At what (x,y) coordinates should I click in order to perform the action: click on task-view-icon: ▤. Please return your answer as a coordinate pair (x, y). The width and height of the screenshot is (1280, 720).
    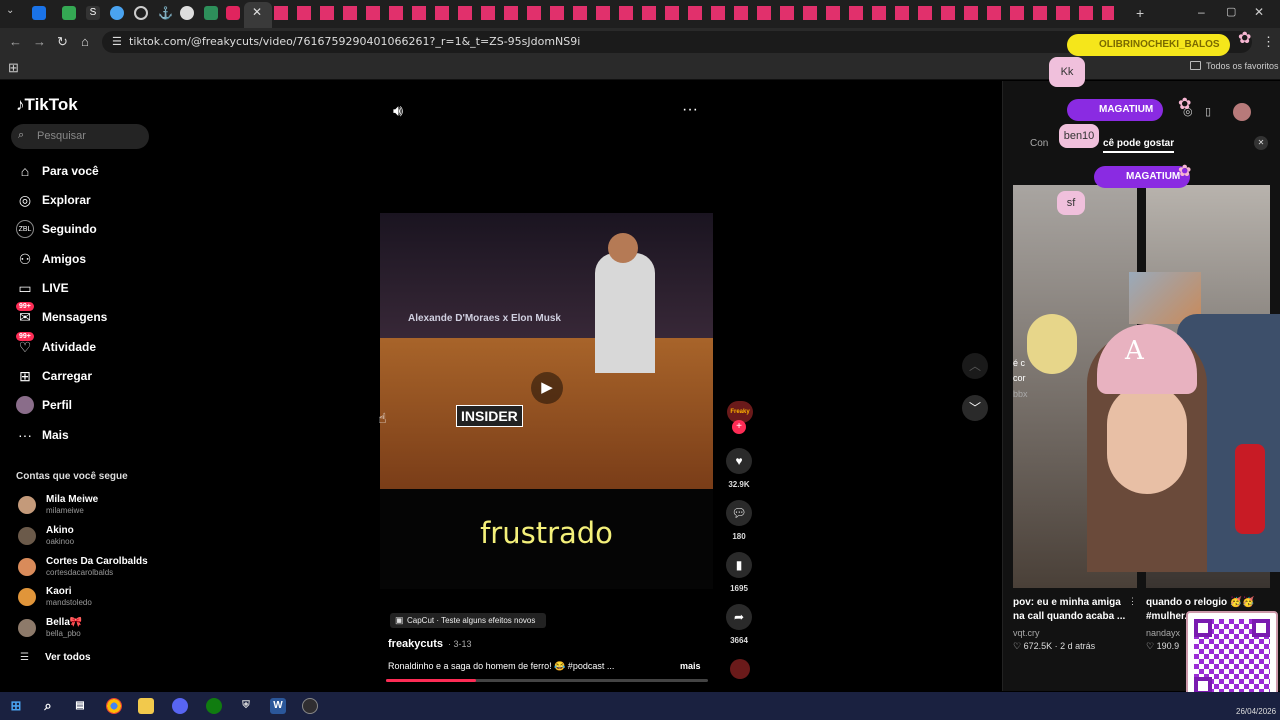
    Looking at the image, I should click on (80, 706).